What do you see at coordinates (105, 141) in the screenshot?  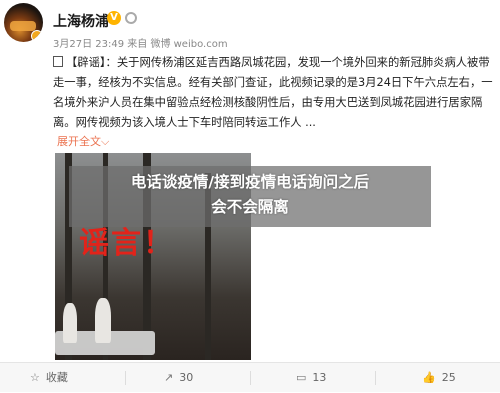 I see `chevron-down-icon: ⌵` at bounding box center [105, 141].